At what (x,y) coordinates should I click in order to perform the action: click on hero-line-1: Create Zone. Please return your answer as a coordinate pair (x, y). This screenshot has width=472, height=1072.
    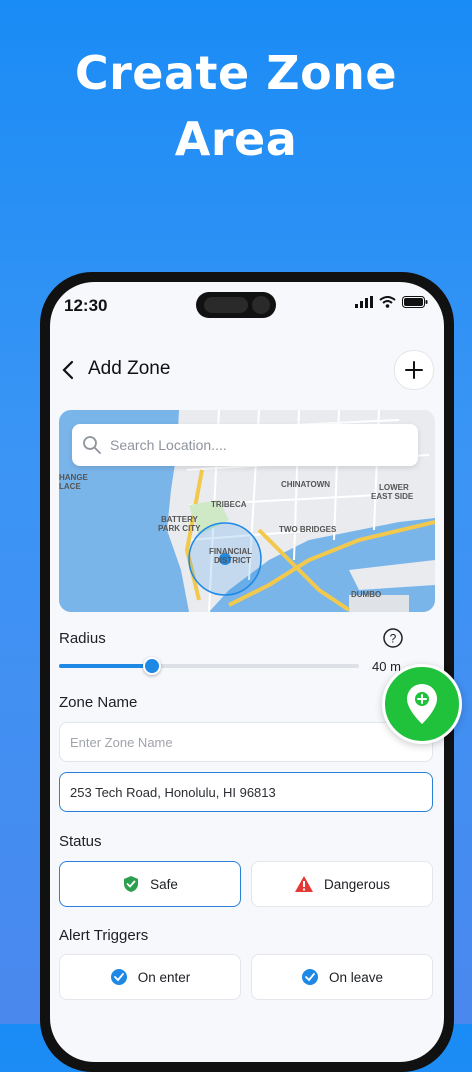
    Looking at the image, I should click on (236, 73).